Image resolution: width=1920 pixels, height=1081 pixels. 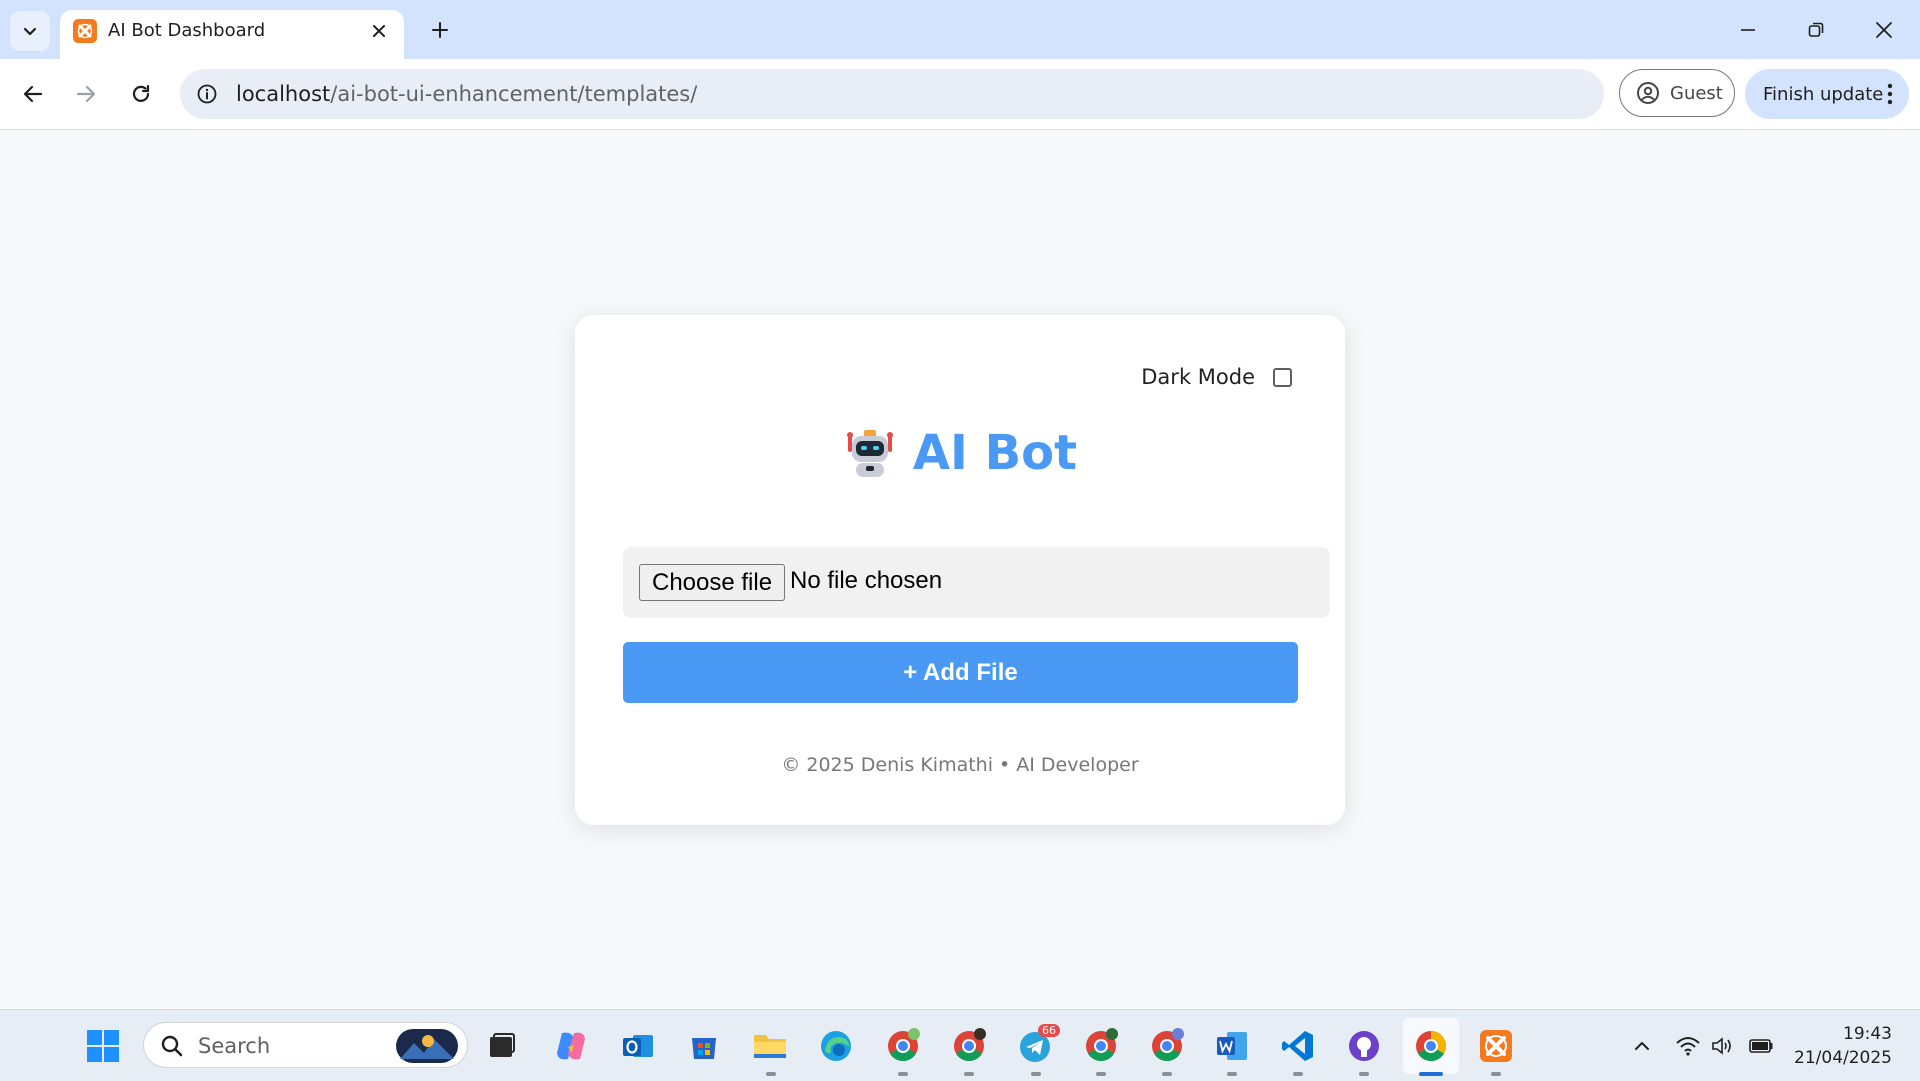 I want to click on brand-header: AI Bot, so click(x=960, y=453).